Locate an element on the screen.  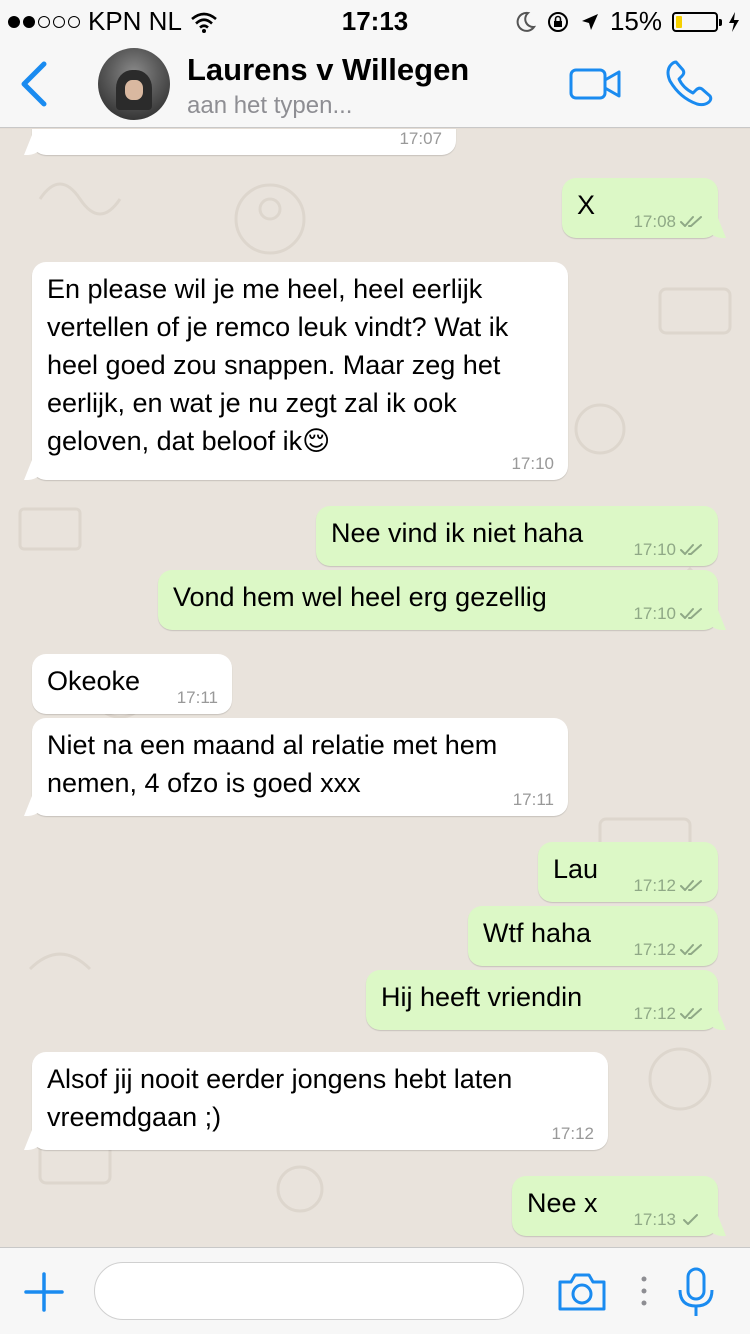
message-meta: 17:07 is located at coordinates (420, 139).